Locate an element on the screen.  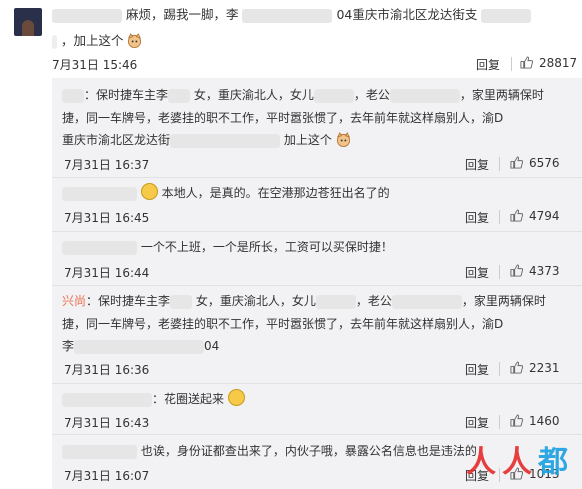
like-button: 1460 is located at coordinates (535, 421).